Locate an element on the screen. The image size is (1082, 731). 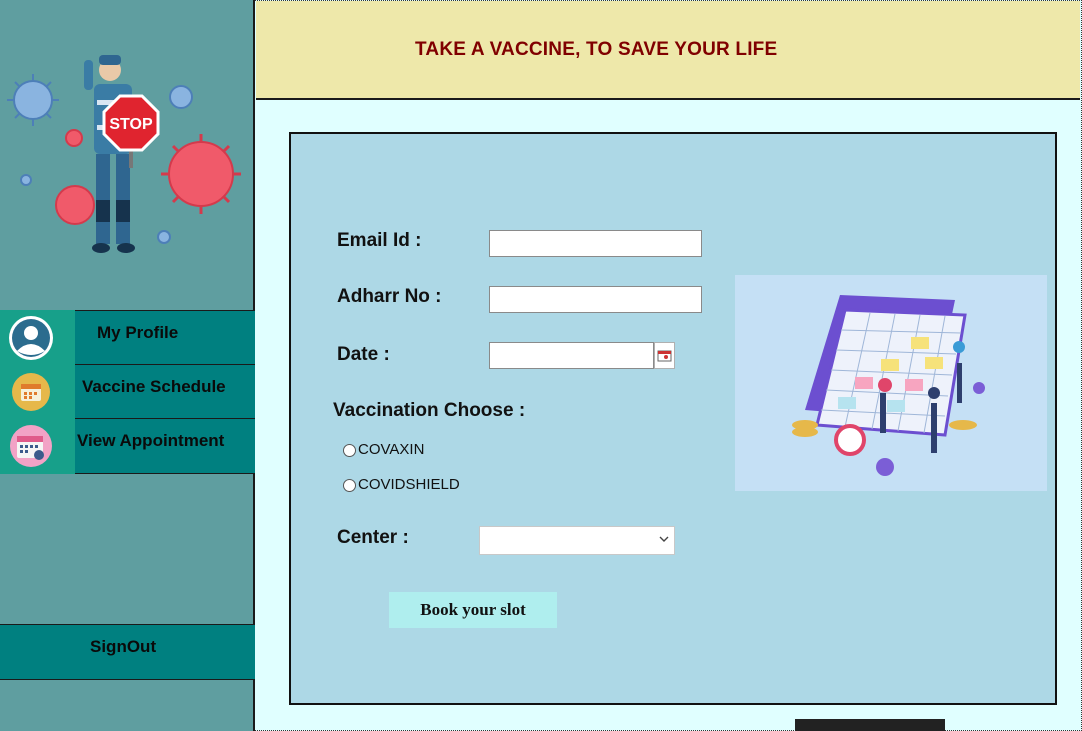
date-label: Date : is located at coordinates (363, 354).